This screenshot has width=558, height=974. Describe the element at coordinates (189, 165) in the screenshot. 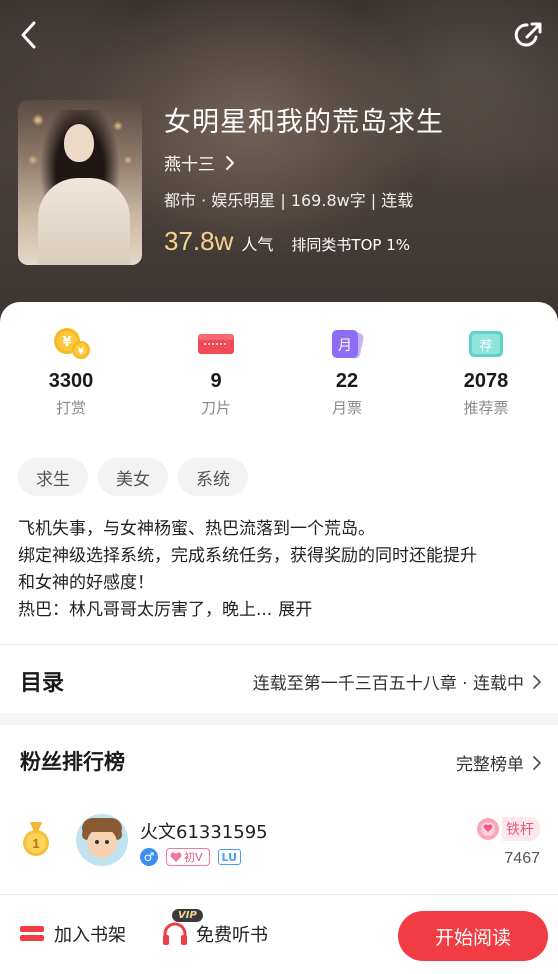

I see `author-name: 燕十三` at that location.